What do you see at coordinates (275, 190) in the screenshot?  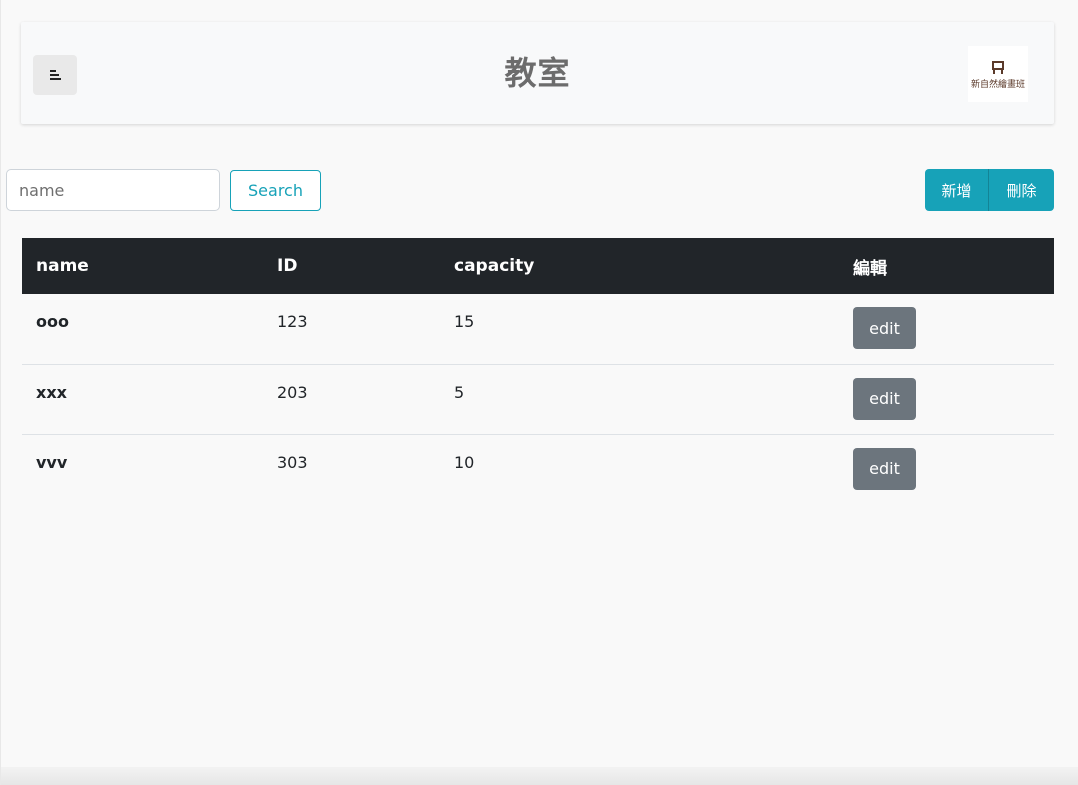 I see `search-button: Search` at bounding box center [275, 190].